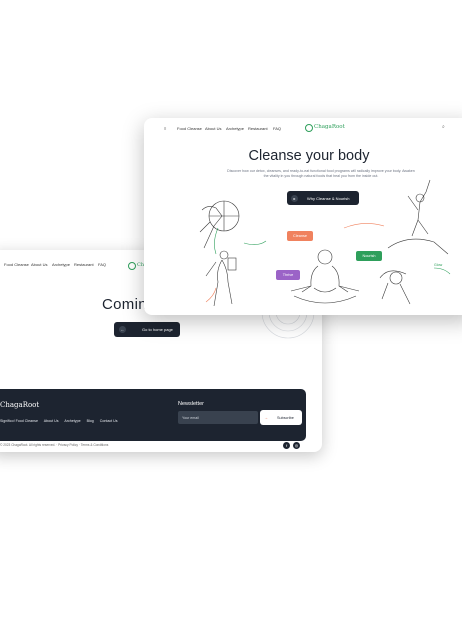  Describe the element at coordinates (369, 256) in the screenshot. I see `nourish-tag: Nourish` at that location.